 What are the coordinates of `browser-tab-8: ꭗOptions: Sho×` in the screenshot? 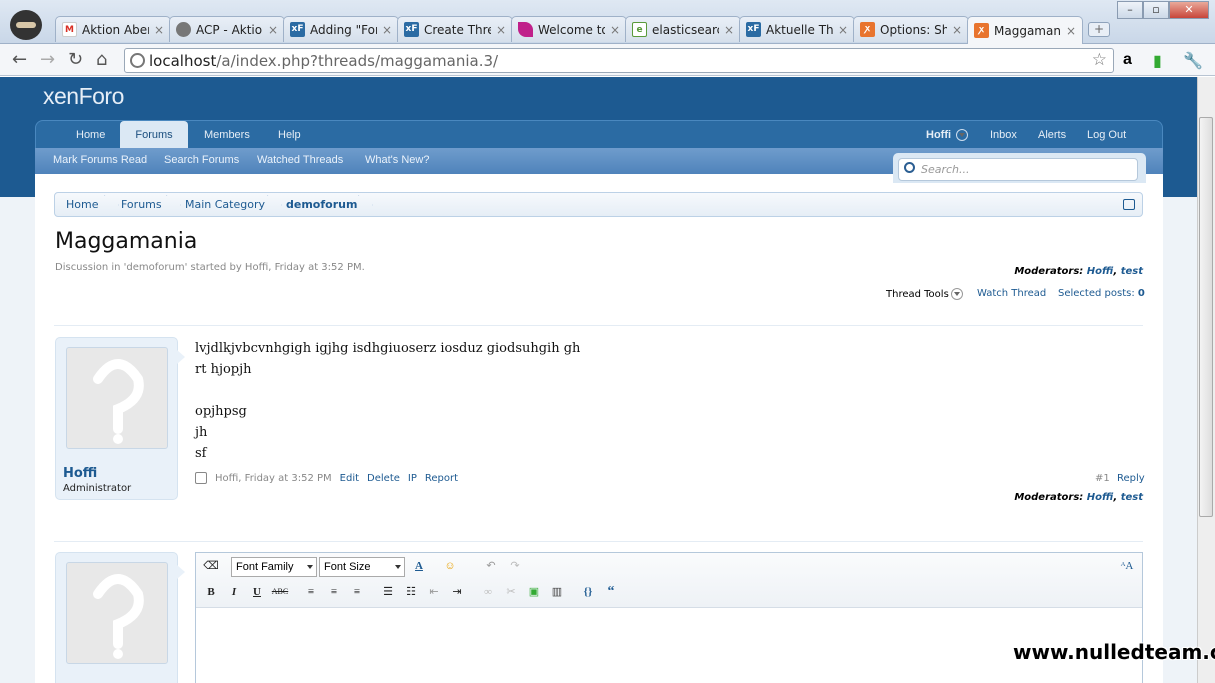 It's located at (911, 29).